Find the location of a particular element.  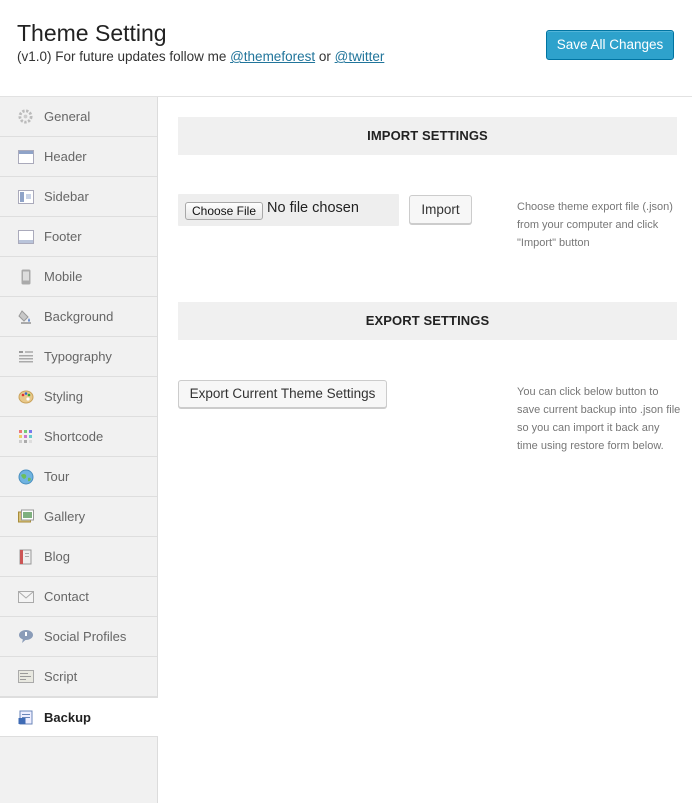

sidebar-item-sidebar: Sidebar is located at coordinates (78, 197).